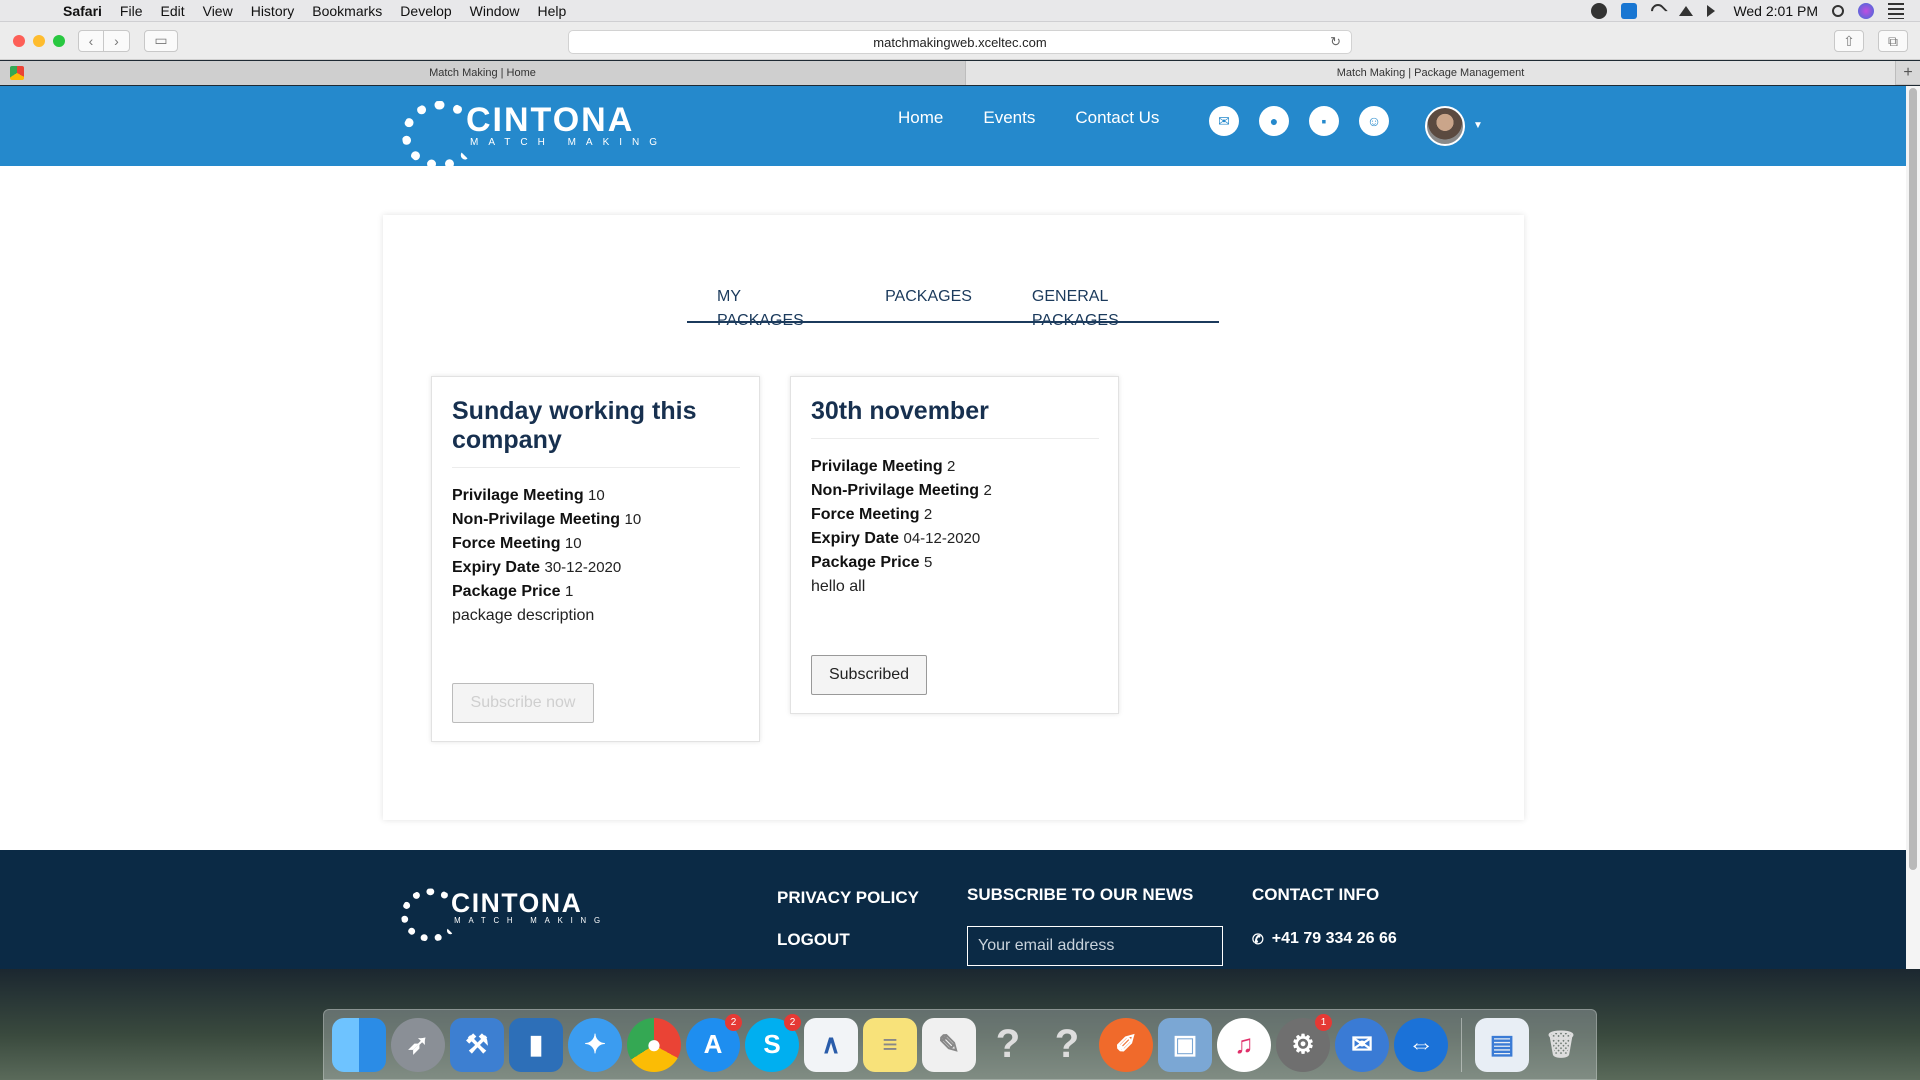  What do you see at coordinates (477, 1044) in the screenshot?
I see `xcode-icon: ⚒` at bounding box center [477, 1044].